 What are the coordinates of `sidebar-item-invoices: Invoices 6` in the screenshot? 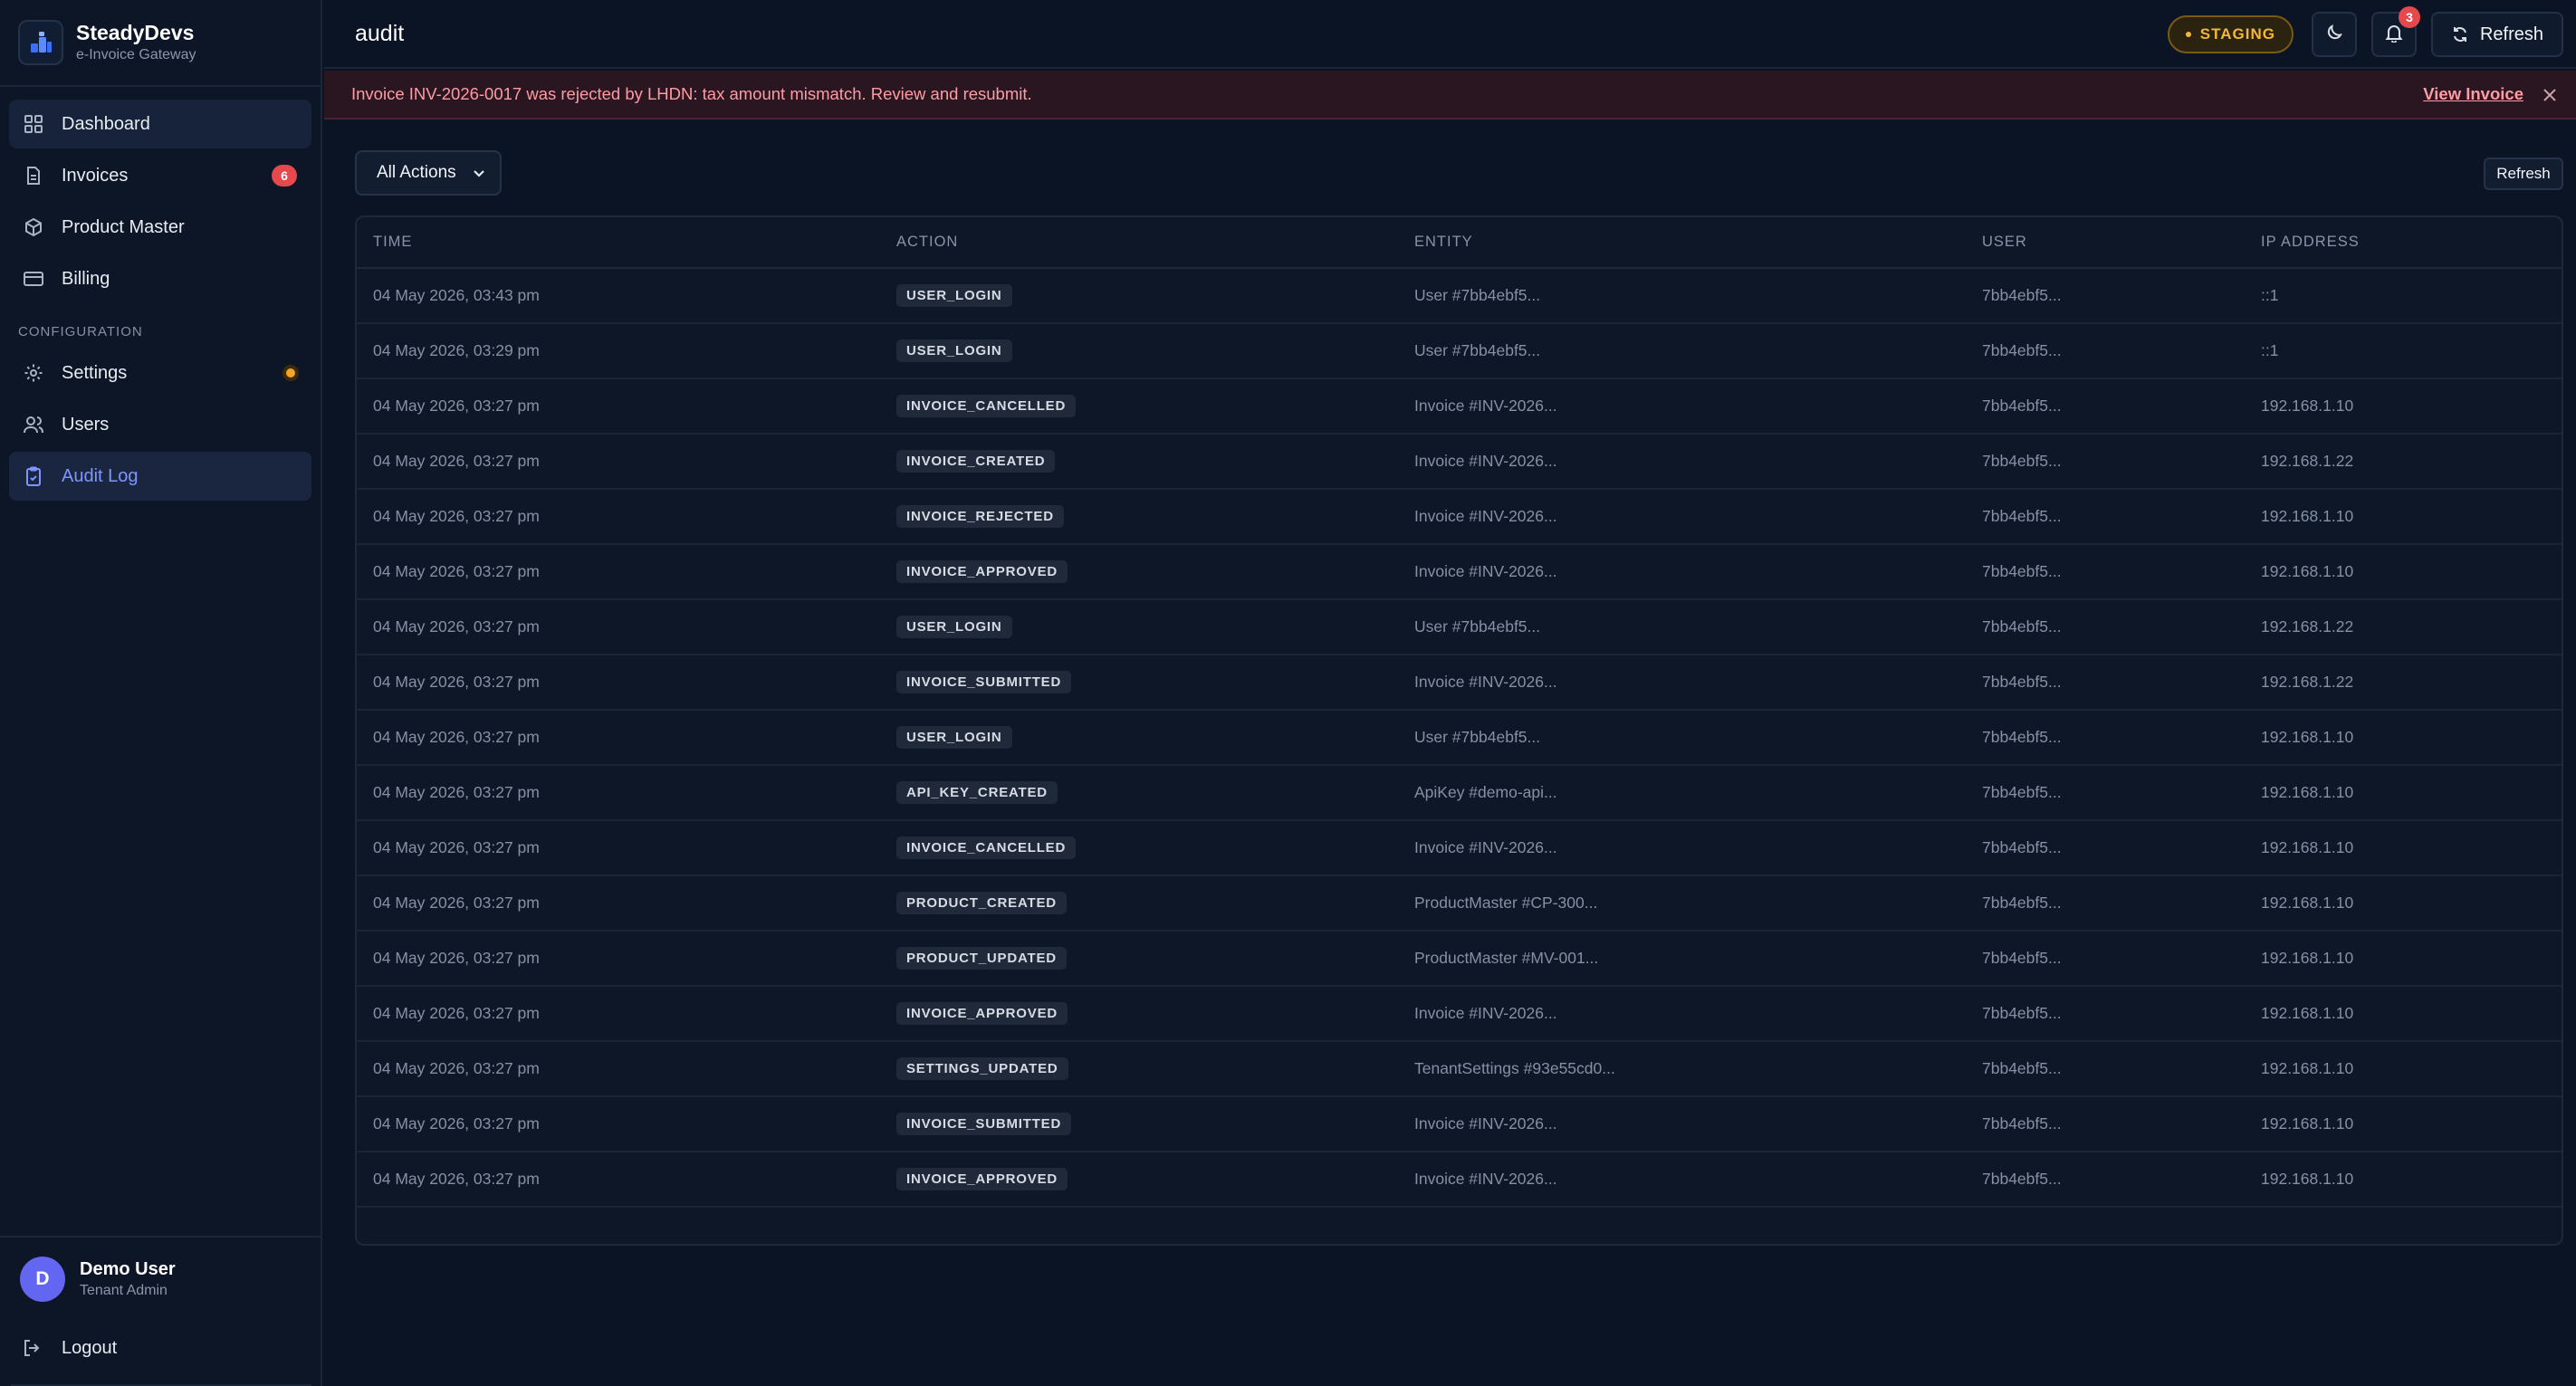 It's located at (160, 175).